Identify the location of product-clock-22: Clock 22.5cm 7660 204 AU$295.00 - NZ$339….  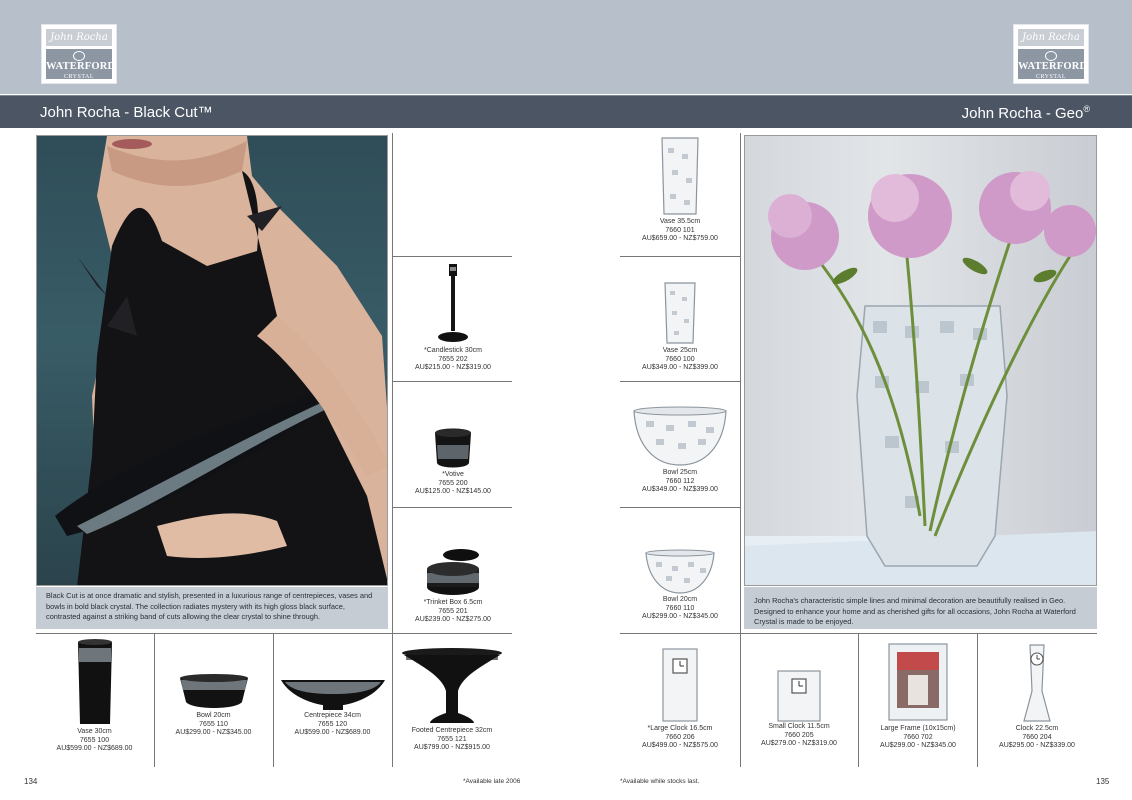
(1037, 696).